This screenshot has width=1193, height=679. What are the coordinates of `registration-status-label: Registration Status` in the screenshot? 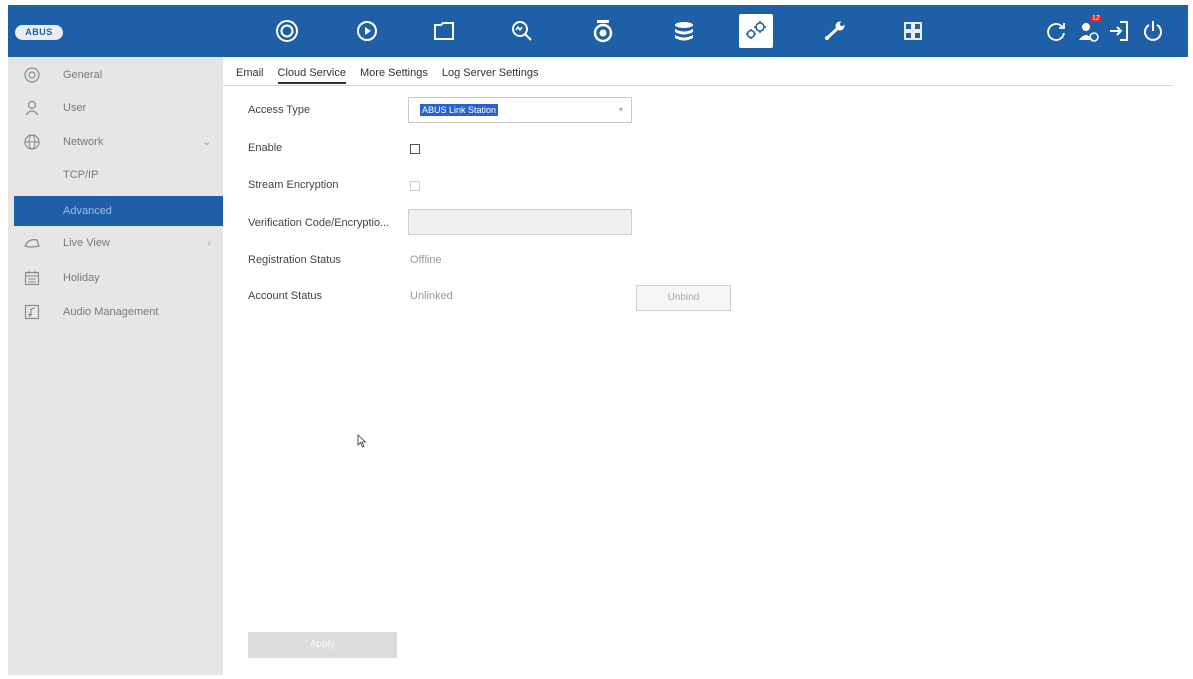 It's located at (294, 260).